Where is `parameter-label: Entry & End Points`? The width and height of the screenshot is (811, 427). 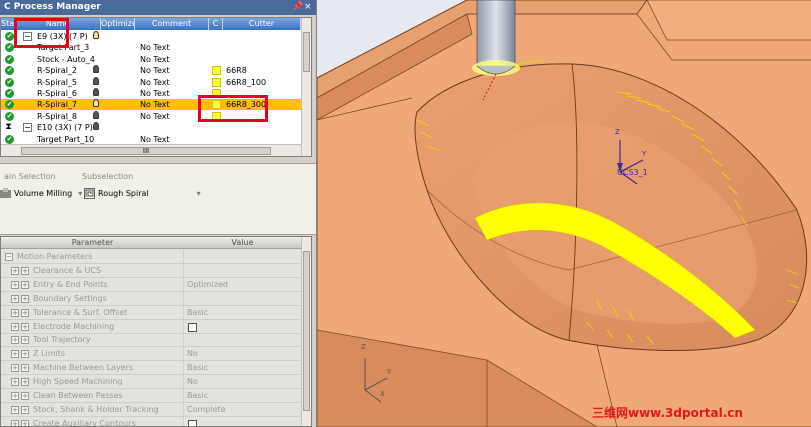
parameter-label: Entry & End Points is located at coordinates (70, 284).